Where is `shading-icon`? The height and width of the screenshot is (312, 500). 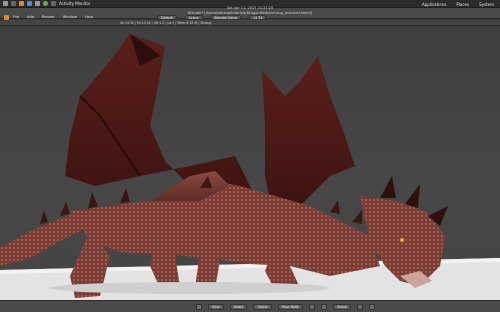 shading-icon is located at coordinates (311, 306).